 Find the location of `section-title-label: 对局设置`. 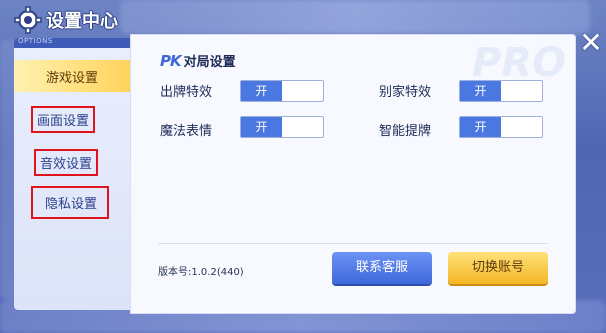

section-title-label: 对局设置 is located at coordinates (209, 62).